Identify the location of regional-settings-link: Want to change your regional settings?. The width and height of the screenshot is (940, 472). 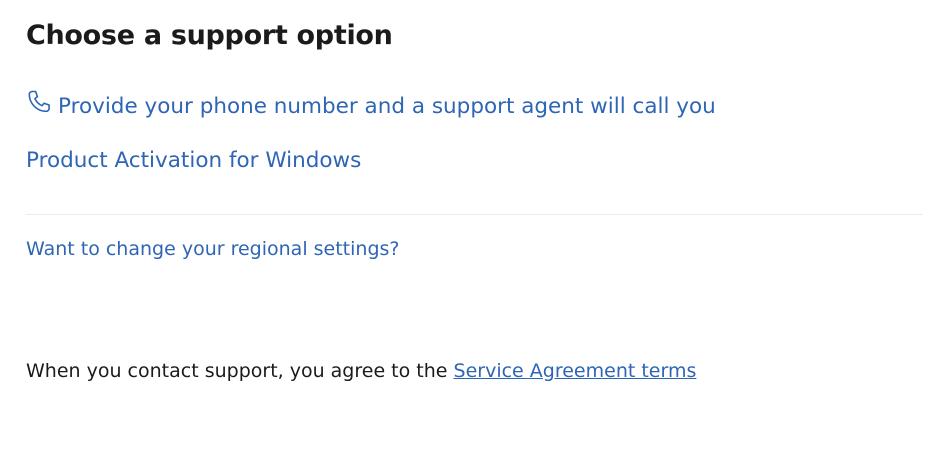
(213, 249).